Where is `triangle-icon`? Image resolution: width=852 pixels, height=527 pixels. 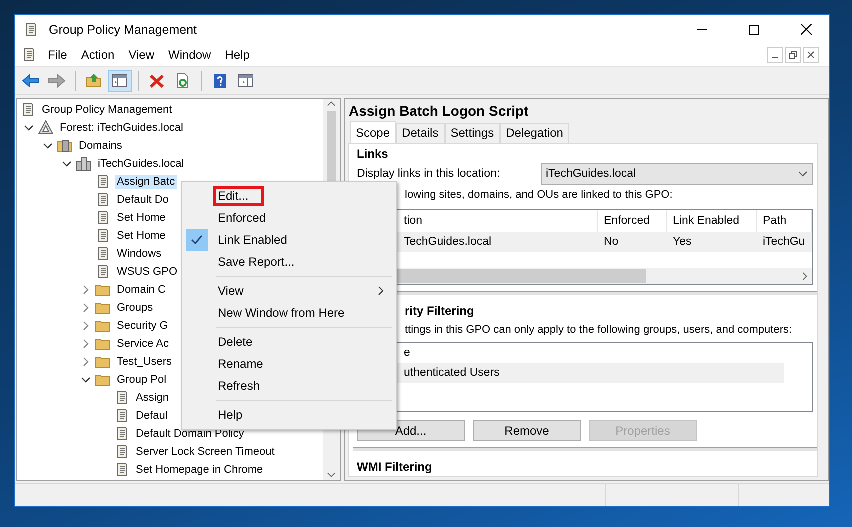
triangle-icon is located at coordinates (46, 128).